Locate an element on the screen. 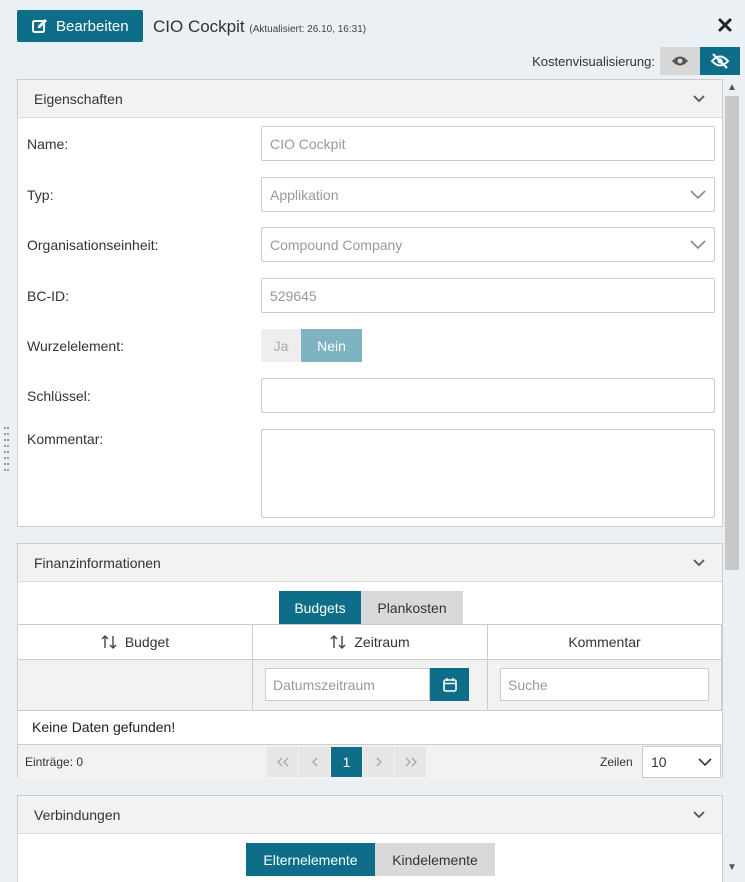 The width and height of the screenshot is (745, 882). comment-search-placeholder: Suche is located at coordinates (528, 684).